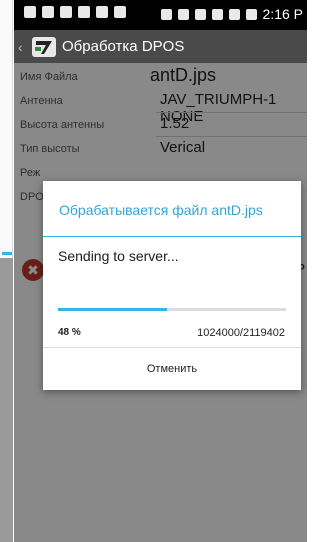 This screenshot has width=320, height=542. What do you see at coordinates (217, 14) in the screenshot?
I see `wifi-icon` at bounding box center [217, 14].